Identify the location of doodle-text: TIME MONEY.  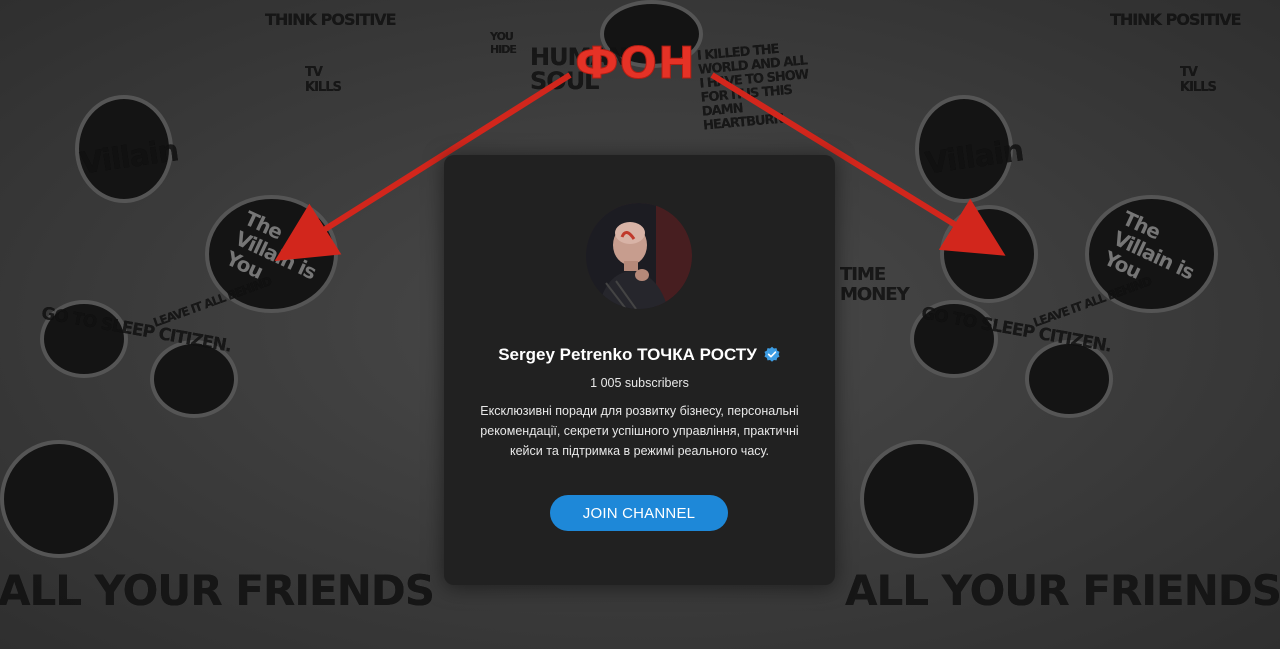
(875, 284).